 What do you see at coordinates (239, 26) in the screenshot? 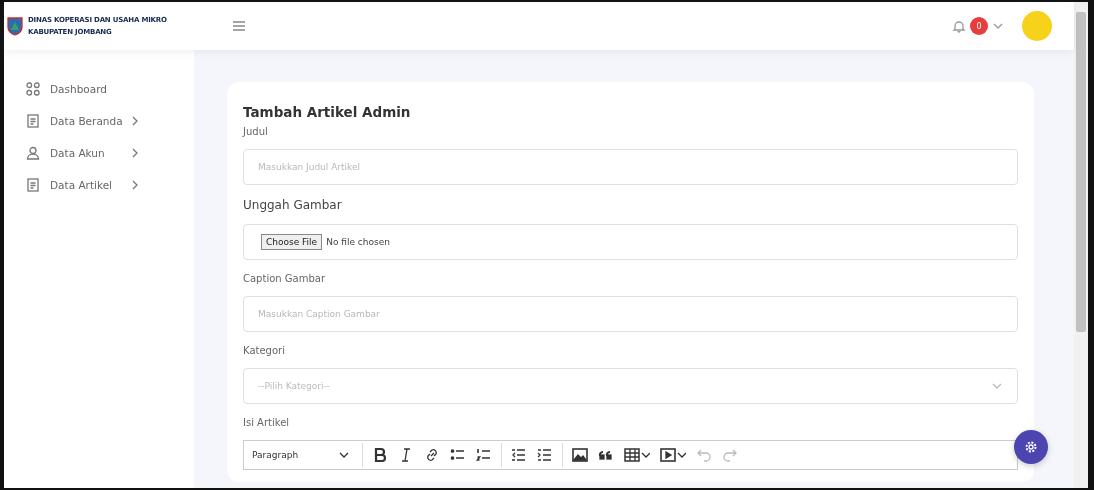
I see `menu-icon` at bounding box center [239, 26].